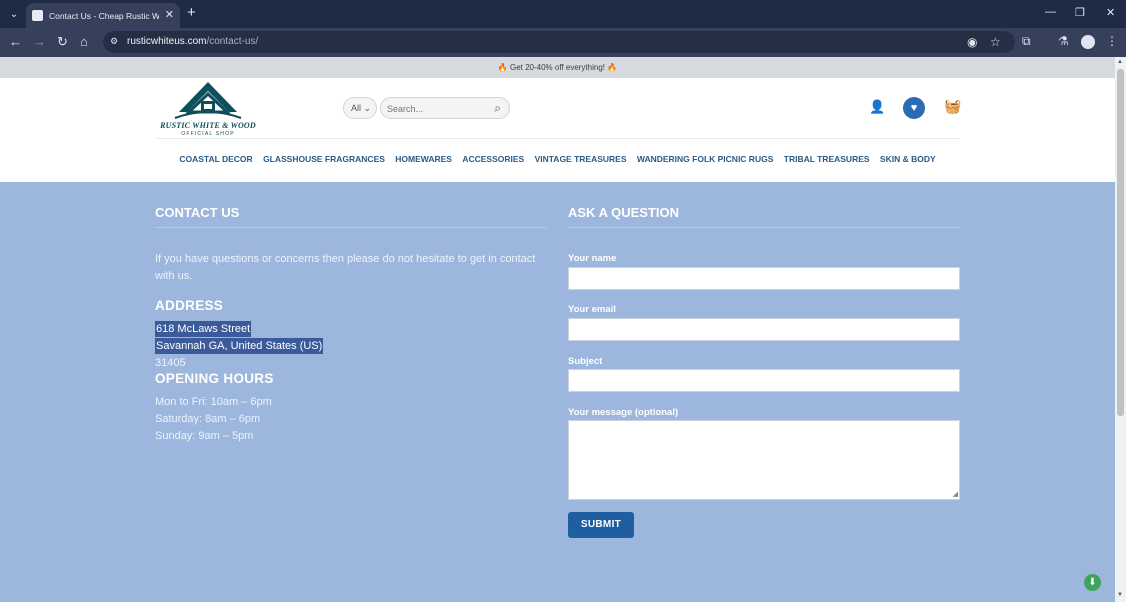 Image resolution: width=1126 pixels, height=602 pixels. Describe the element at coordinates (952, 106) in the screenshot. I see `cart-basket-icon: 🧺` at that location.